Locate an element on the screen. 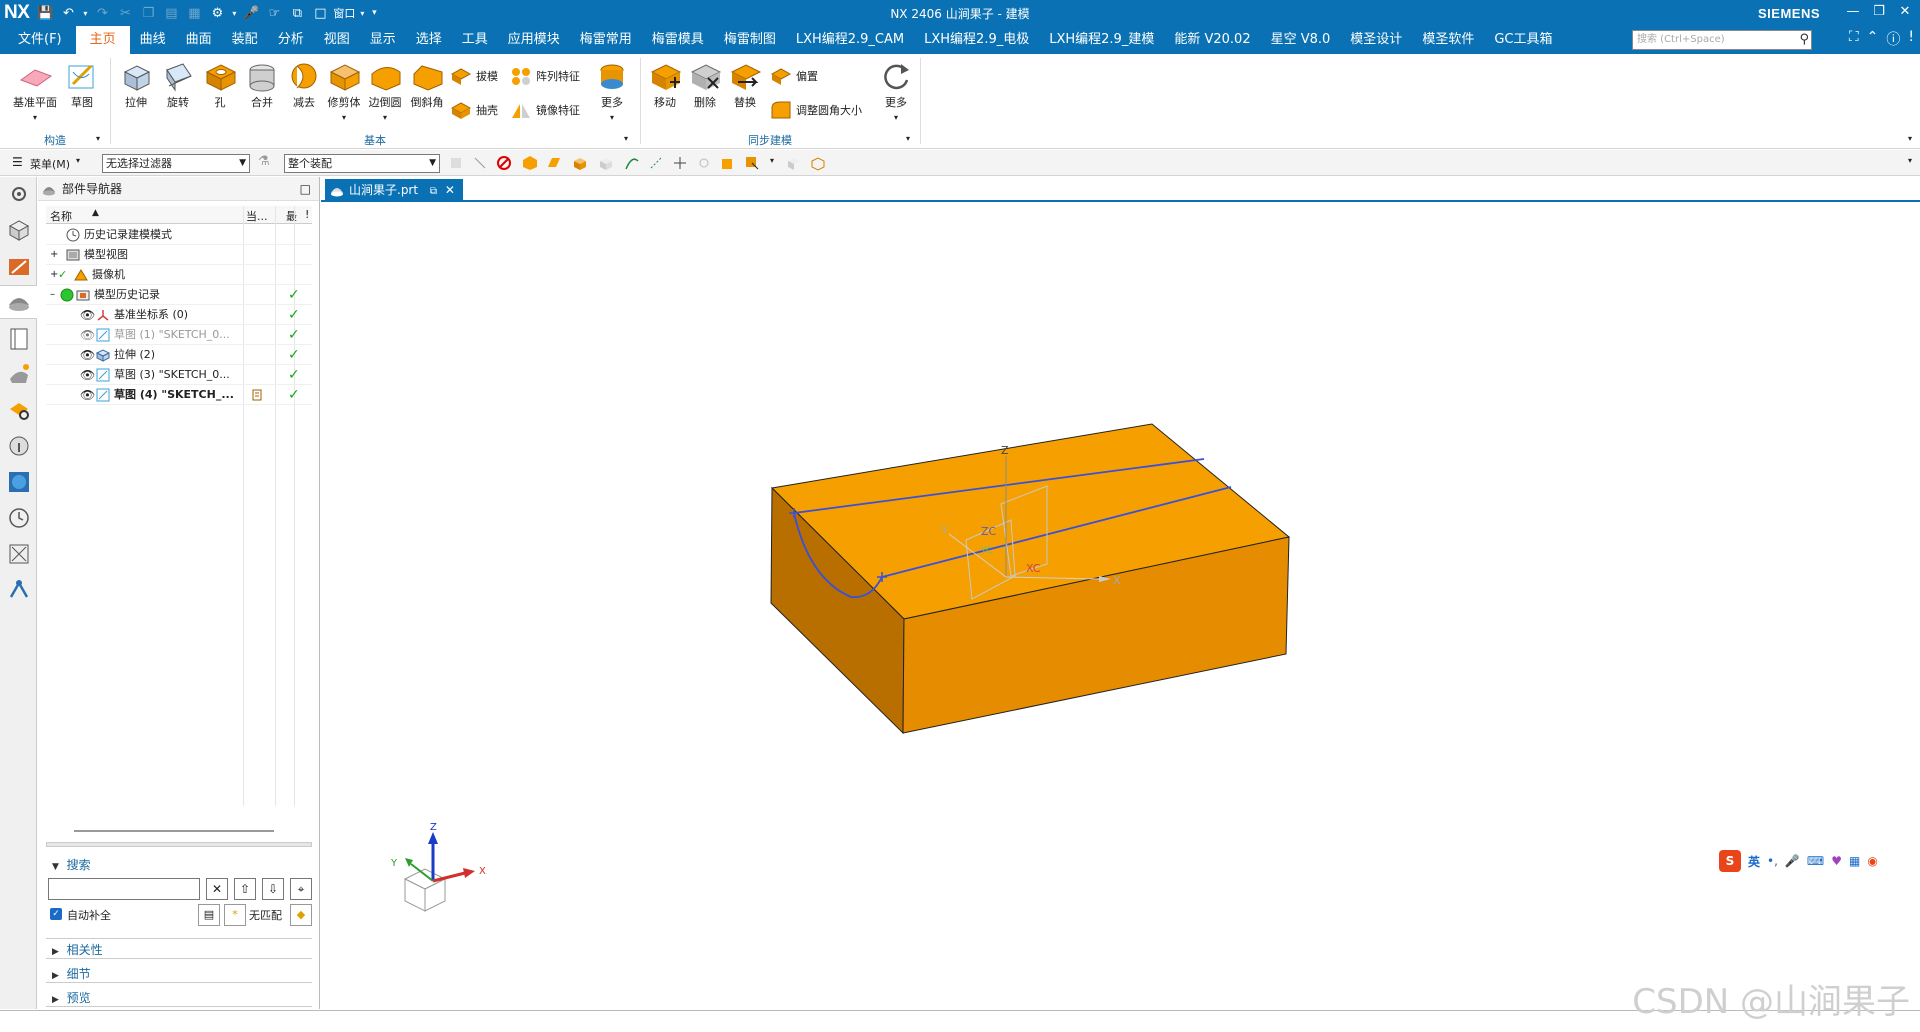 The width and height of the screenshot is (1920, 1032). redo-icon: ↷ is located at coordinates (102, 13).